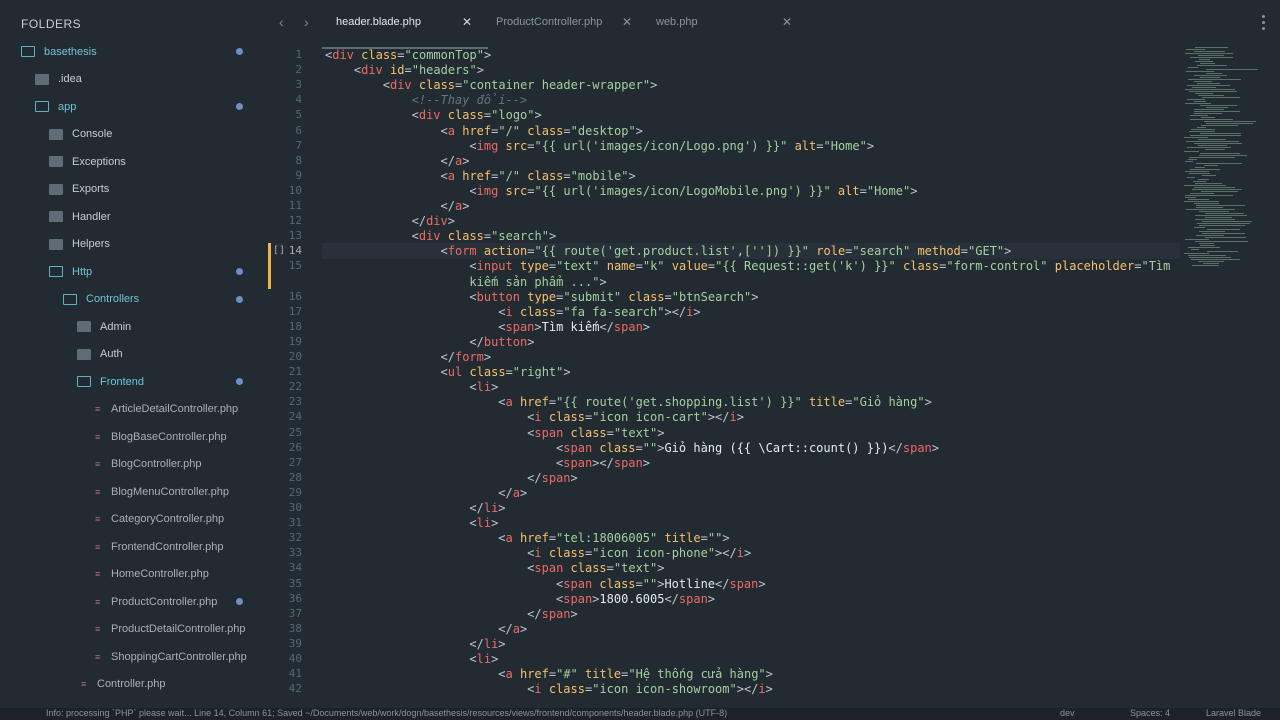 Image resolution: width=1280 pixels, height=720 pixels. I want to click on code-line: </button>, so click(501, 342).